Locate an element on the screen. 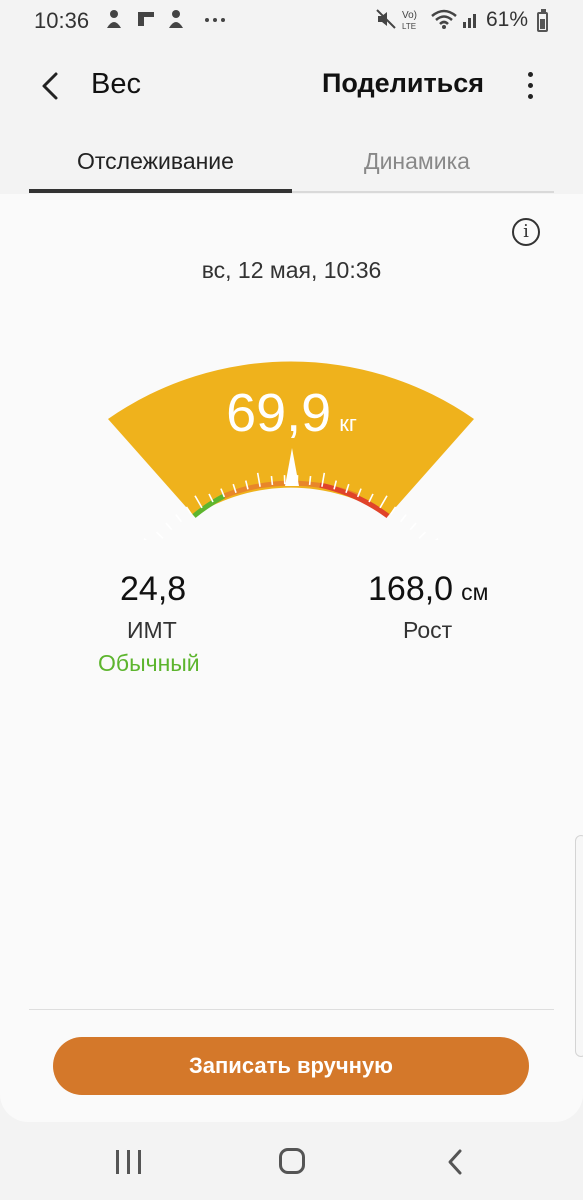 This screenshot has width=583, height=1200. measurement-date: вс, 12 мая, 10:36 is located at coordinates (291, 270).